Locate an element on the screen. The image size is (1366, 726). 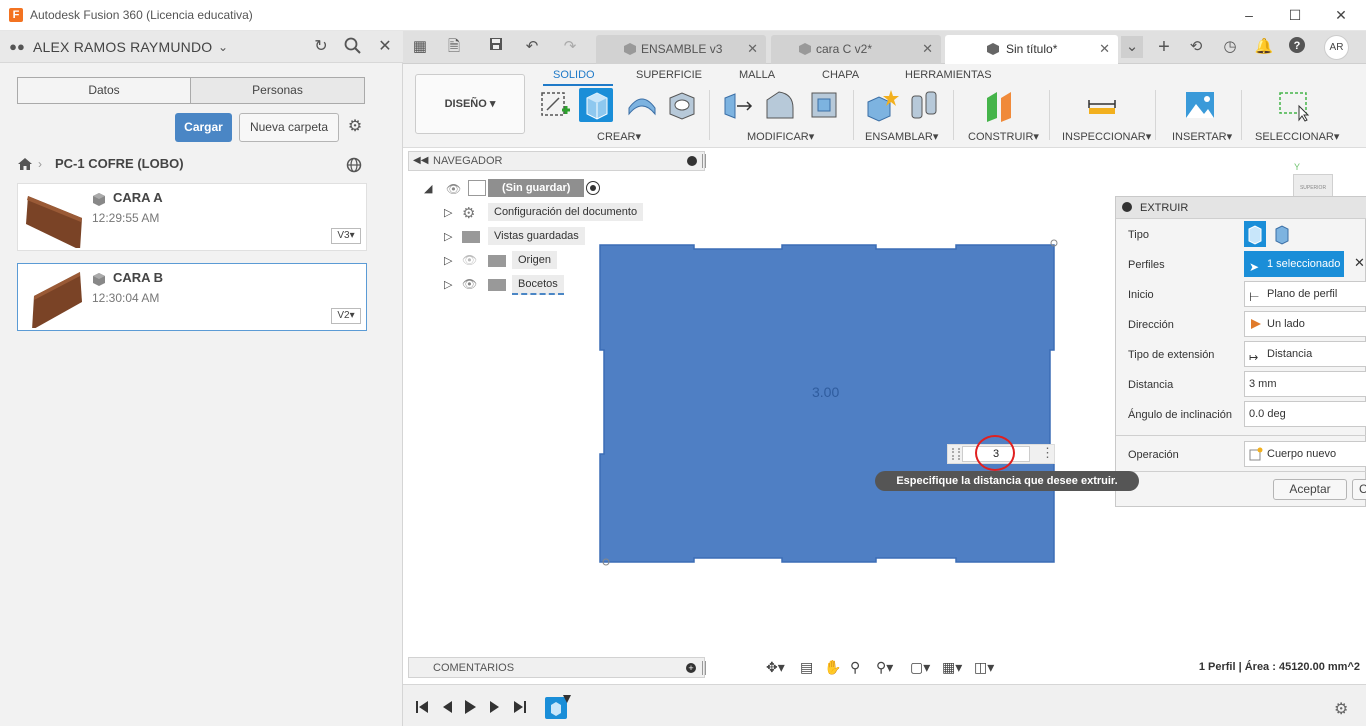
type-thin-button is located at coordinates (1282, 234).